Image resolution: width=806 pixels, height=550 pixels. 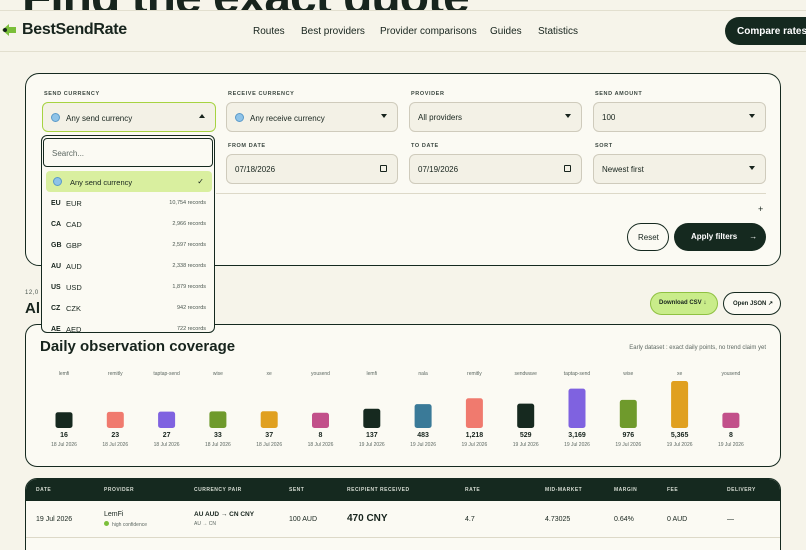 What do you see at coordinates (205, 524) in the screenshot?
I see `cell-pair-sub: AU → CN` at bounding box center [205, 524].